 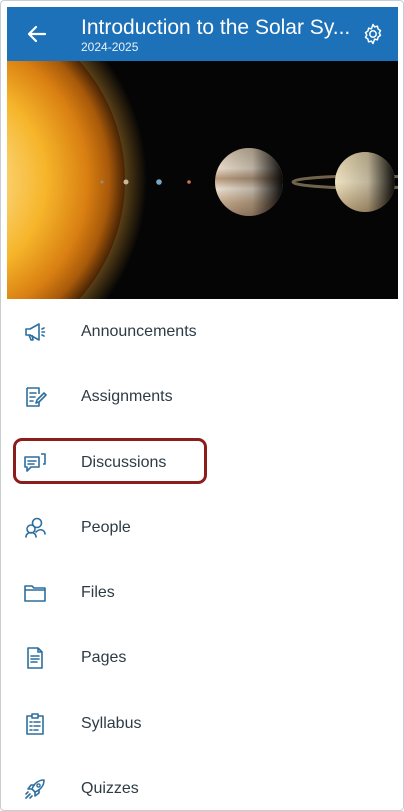 What do you see at coordinates (110, 789) in the screenshot?
I see `nav-item-label: Quizzes` at bounding box center [110, 789].